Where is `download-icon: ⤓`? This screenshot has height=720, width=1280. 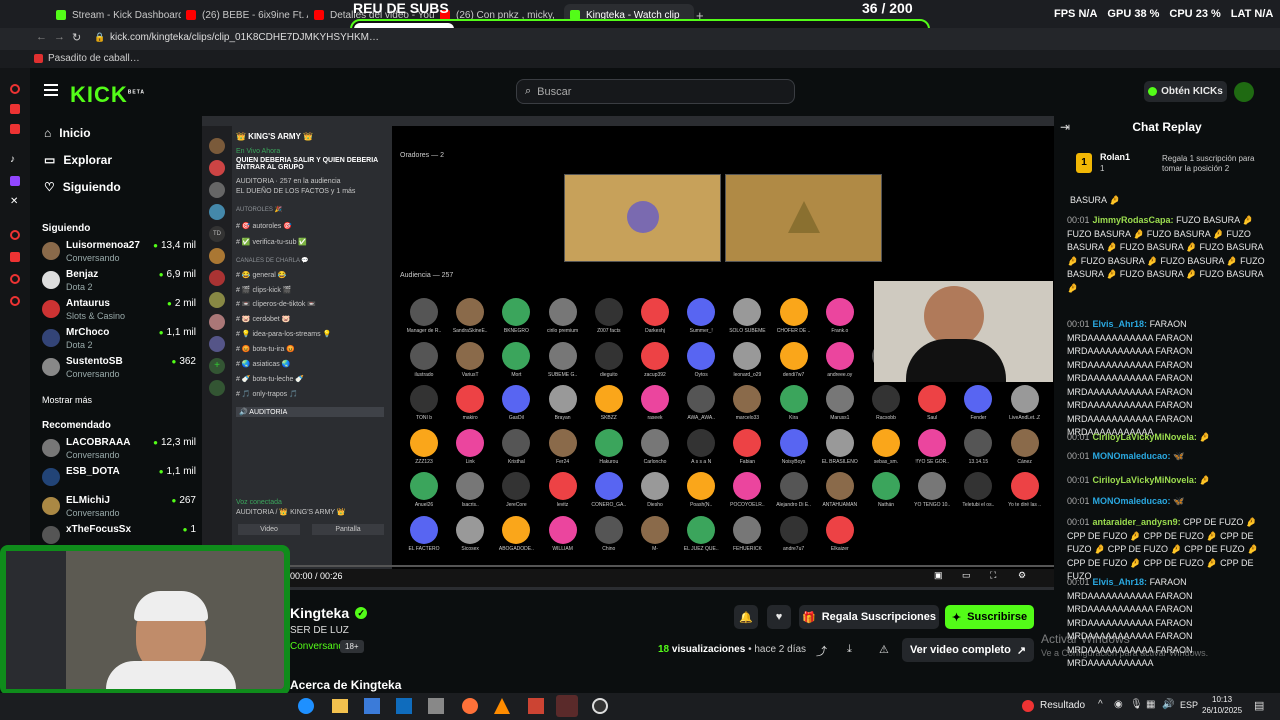 download-icon: ⤓ is located at coordinates (849, 649).